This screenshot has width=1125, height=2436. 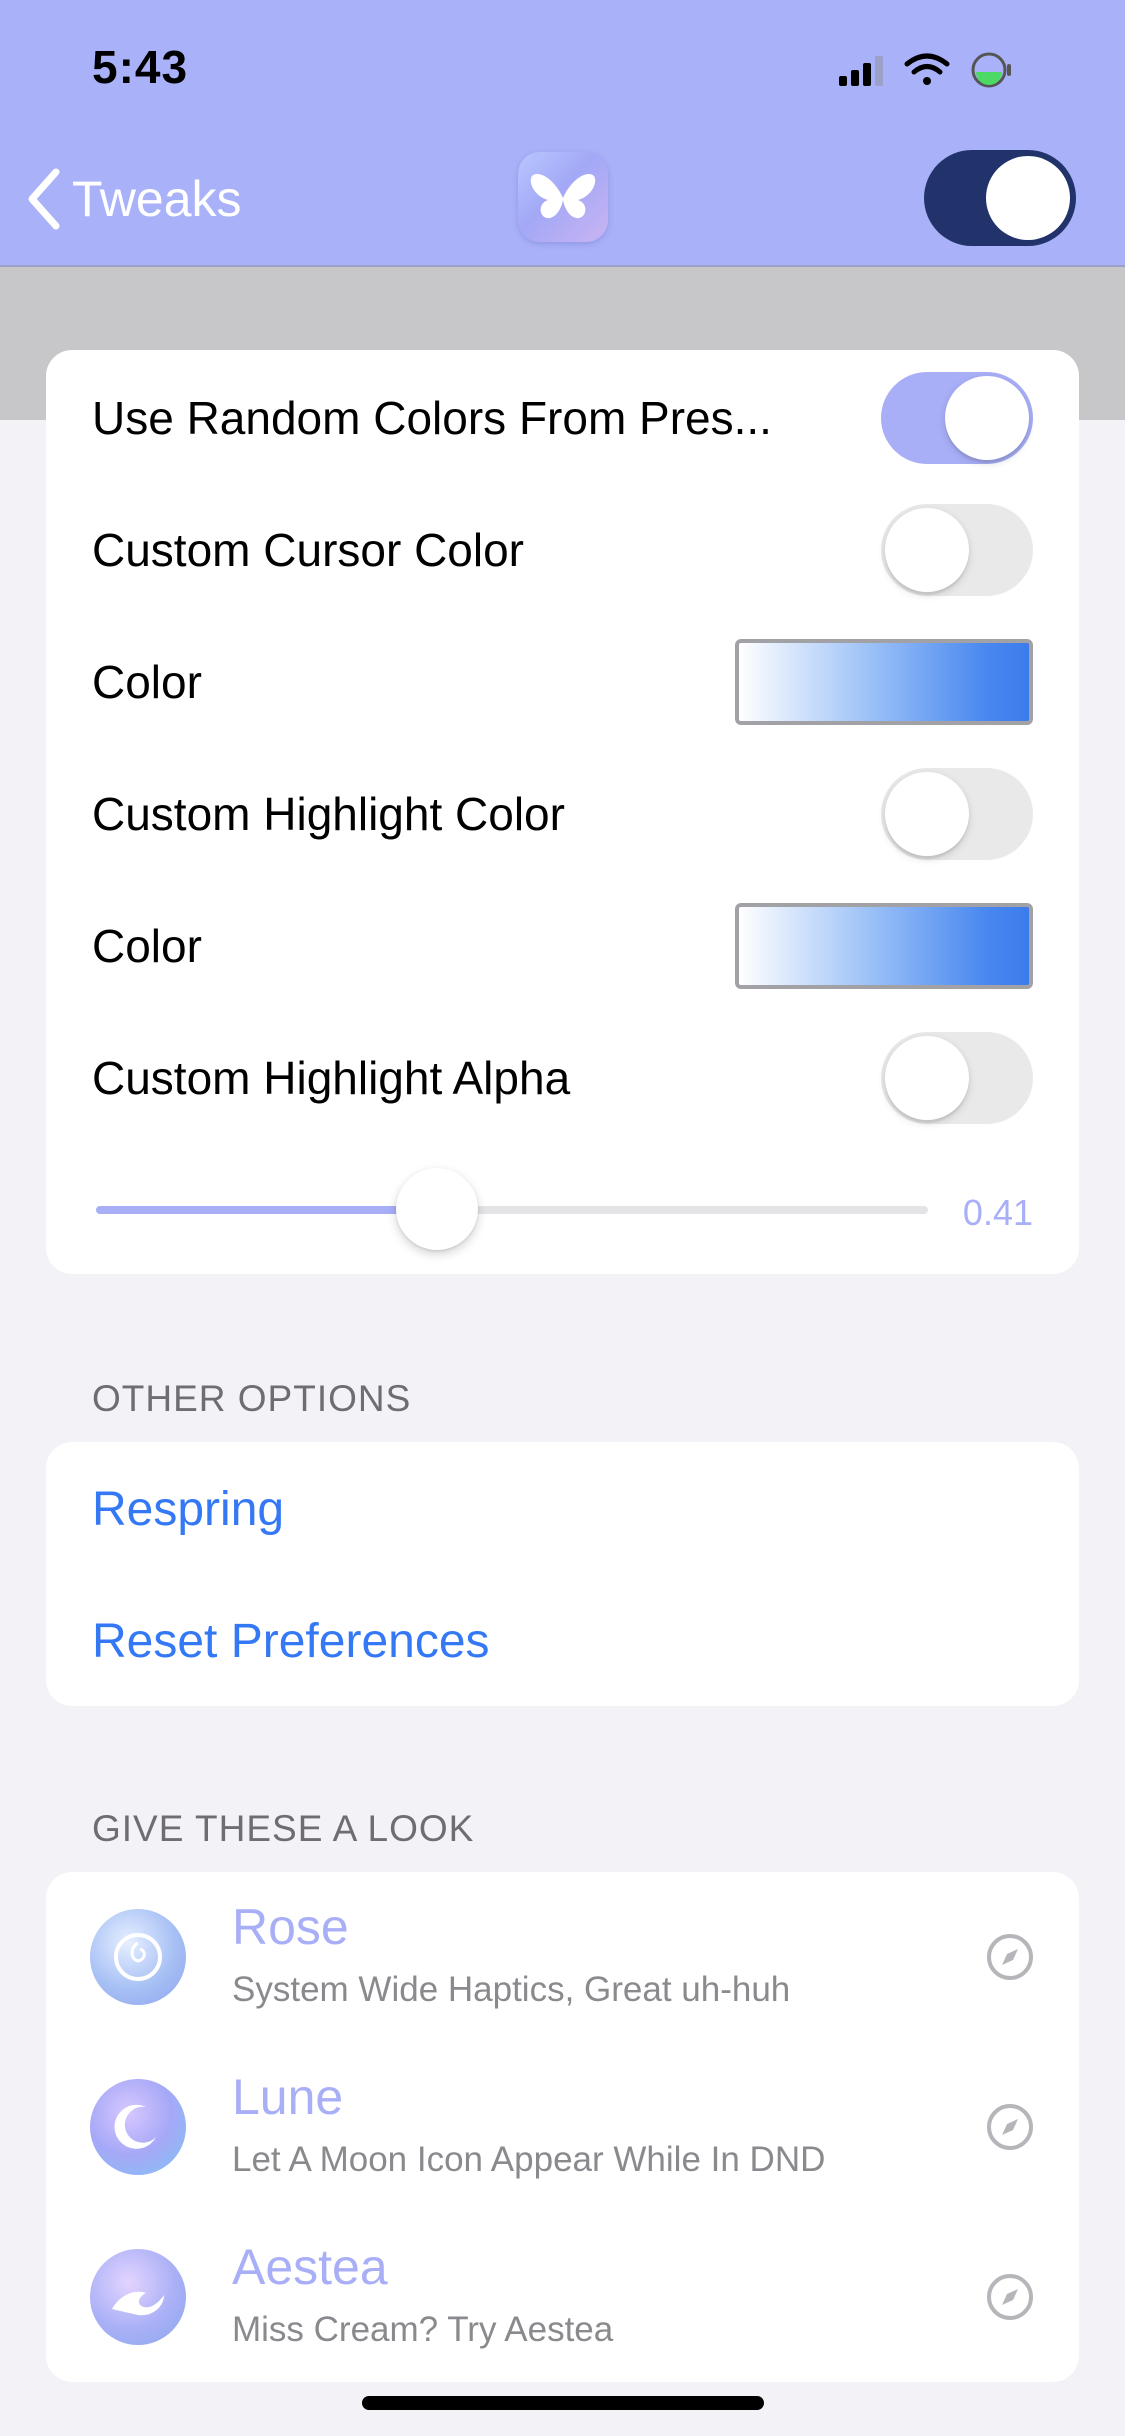 What do you see at coordinates (291, 1641) in the screenshot?
I see `reset-preferences-button: Reset Preferences` at bounding box center [291, 1641].